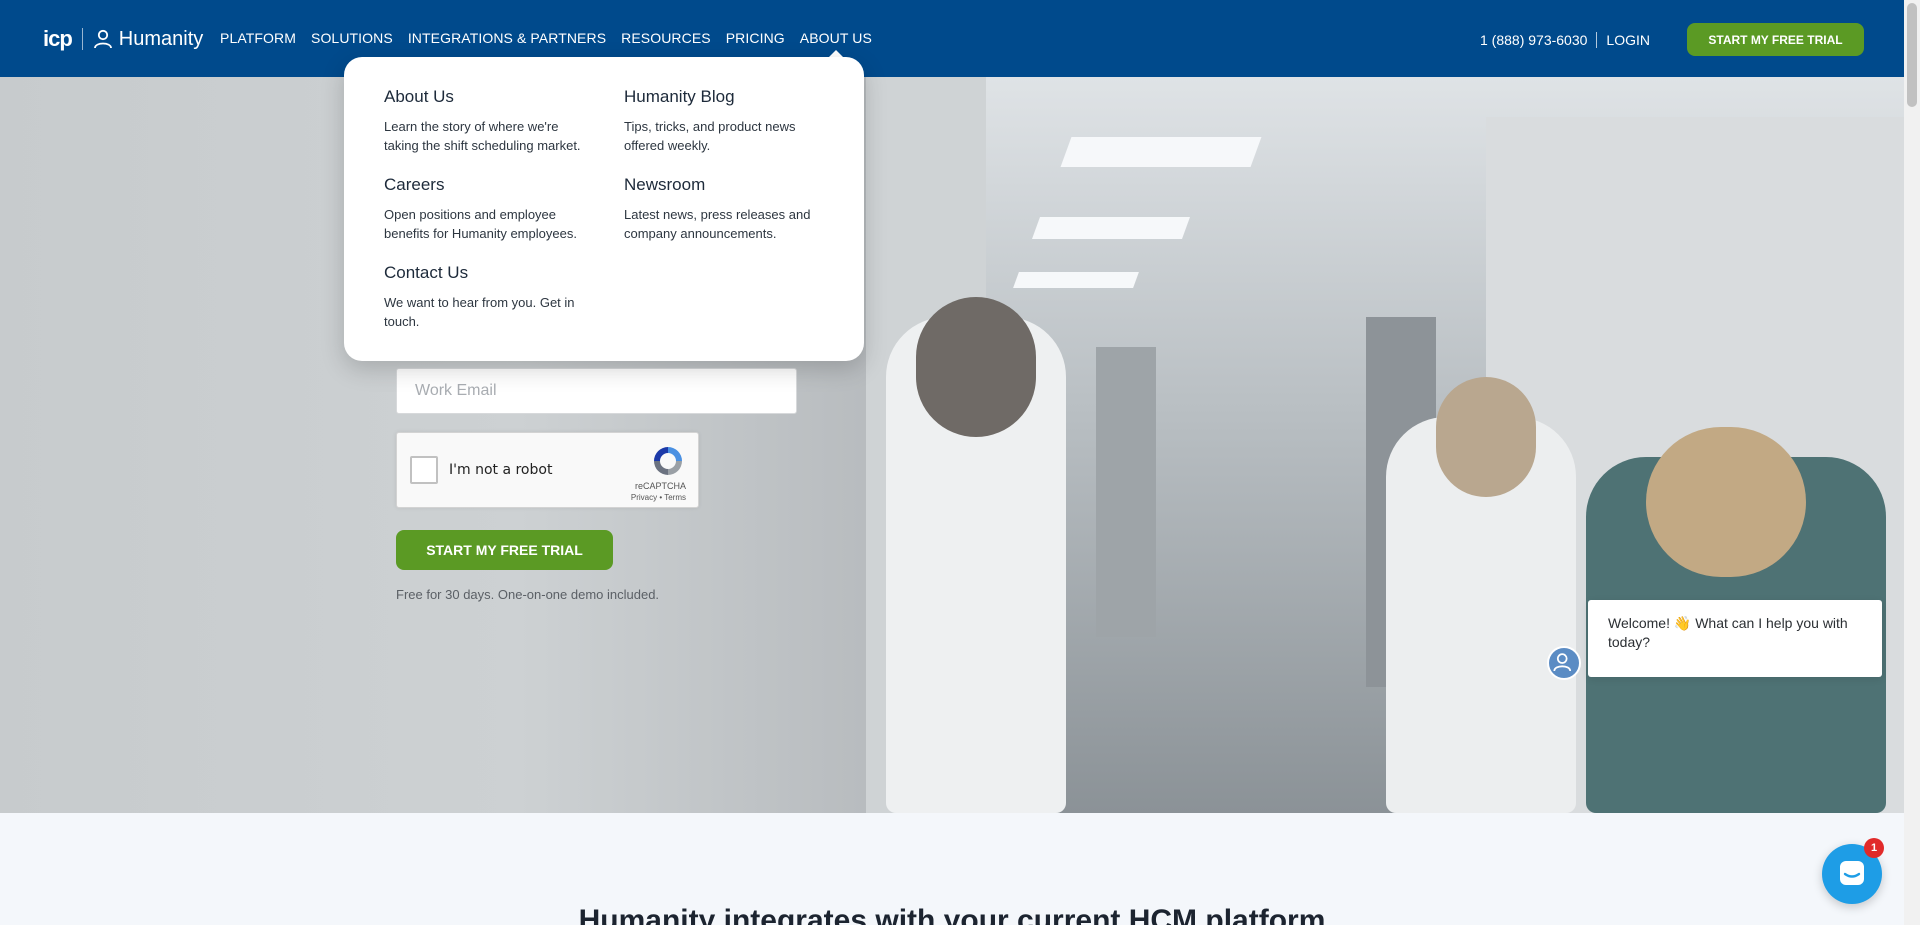 The width and height of the screenshot is (1920, 925). Describe the element at coordinates (668, 461) in the screenshot. I see `recaptcha-logo-icon` at that location.